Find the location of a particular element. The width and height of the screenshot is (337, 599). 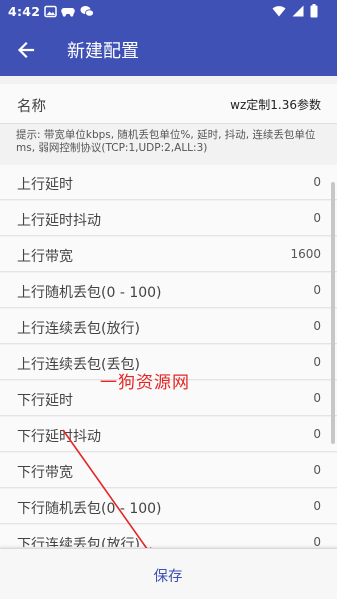

save-button-label: 保存 is located at coordinates (168, 577).